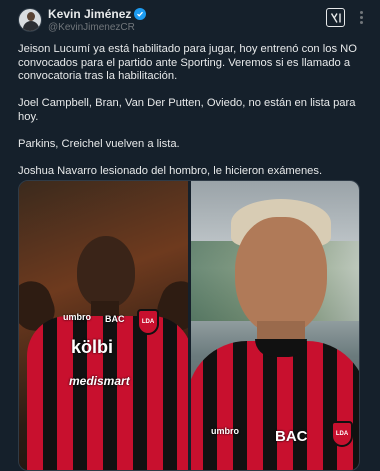 This screenshot has height=471, width=380. Describe the element at coordinates (92, 347) in the screenshot. I see `kolbi-logo: kölbi` at that location.